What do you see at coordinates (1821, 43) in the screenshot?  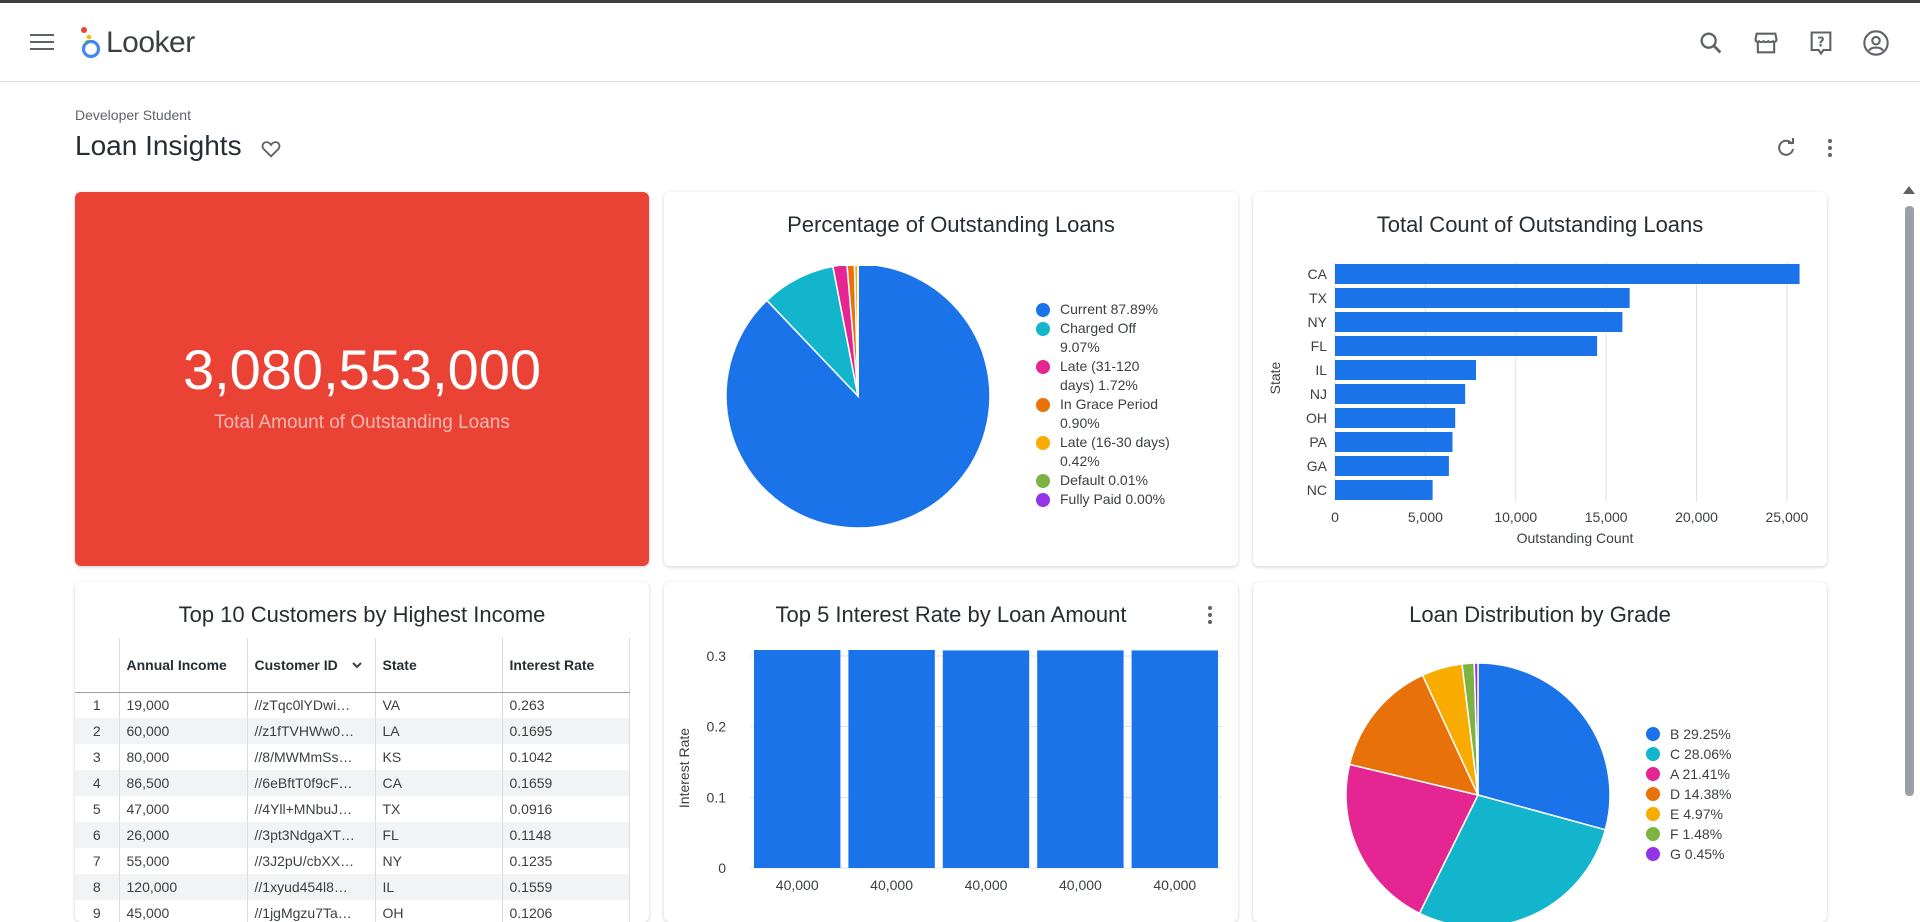 I see `help-icon: ?` at bounding box center [1821, 43].